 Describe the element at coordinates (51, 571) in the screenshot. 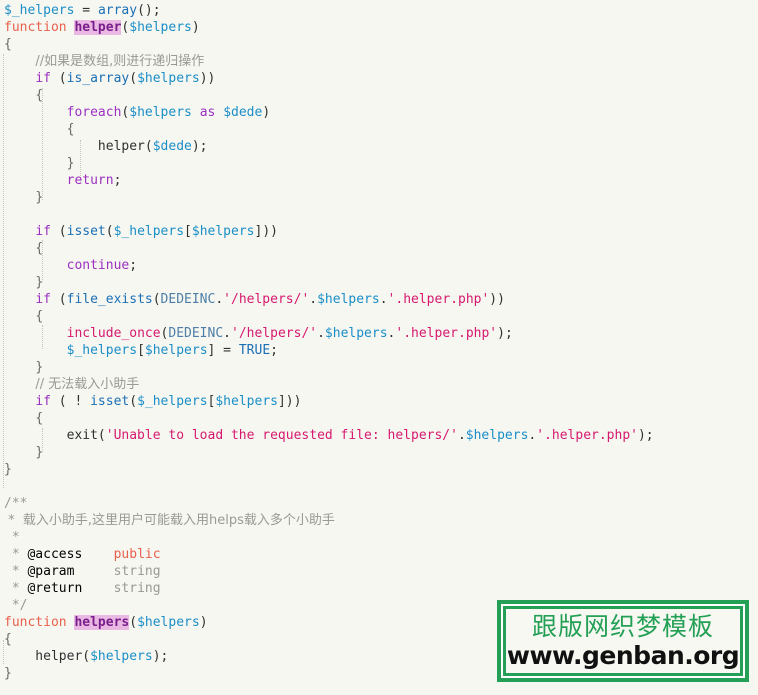

I see `code-token: @param` at that location.